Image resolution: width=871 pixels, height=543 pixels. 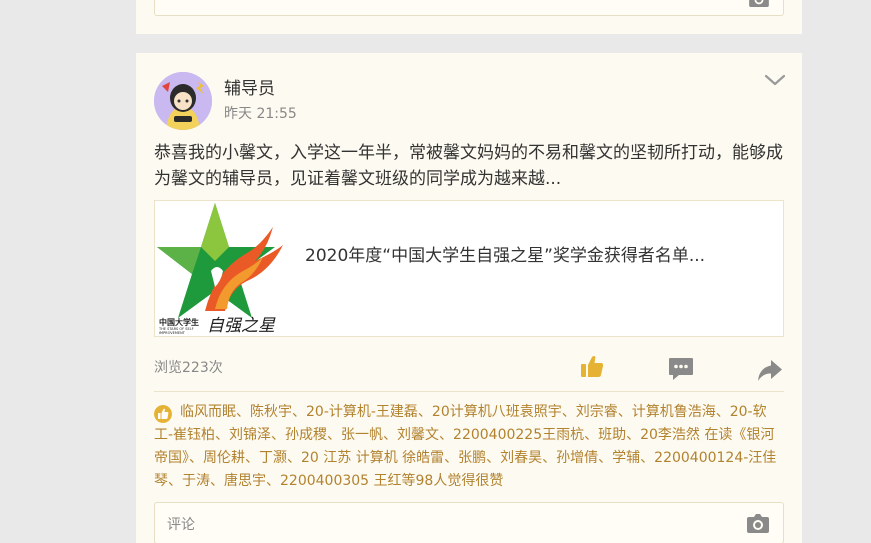 What do you see at coordinates (241, 326) in the screenshot?
I see `logo-script-text: 自强之星` at bounding box center [241, 326].